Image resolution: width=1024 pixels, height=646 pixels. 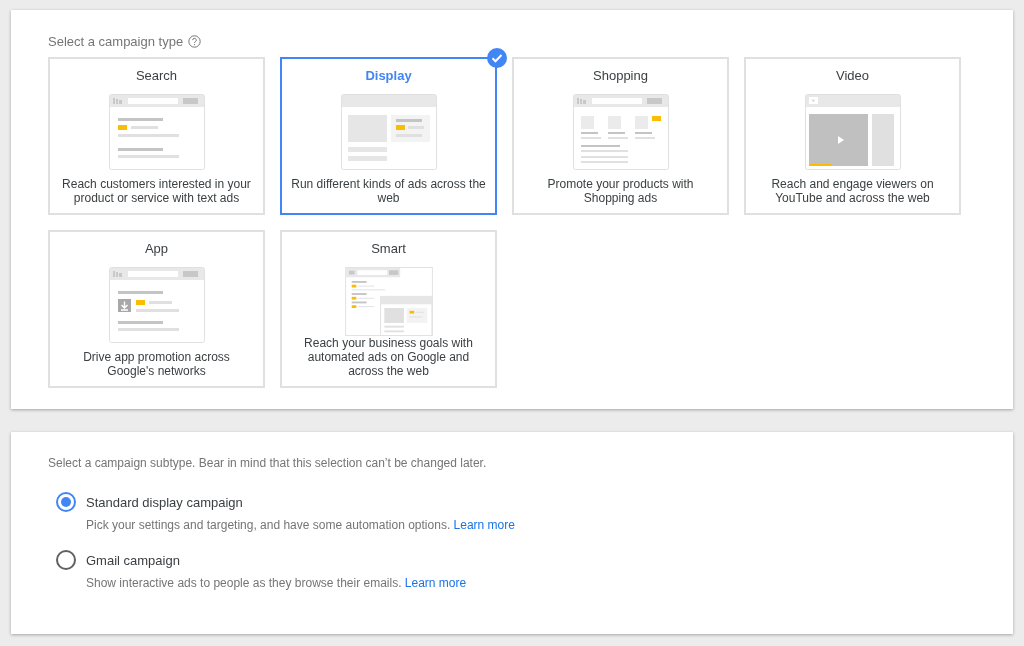 What do you see at coordinates (388, 309) in the screenshot?
I see `campaign-type-tile: Smart Reach your business goals with automated ads on Google and across the web` at bounding box center [388, 309].